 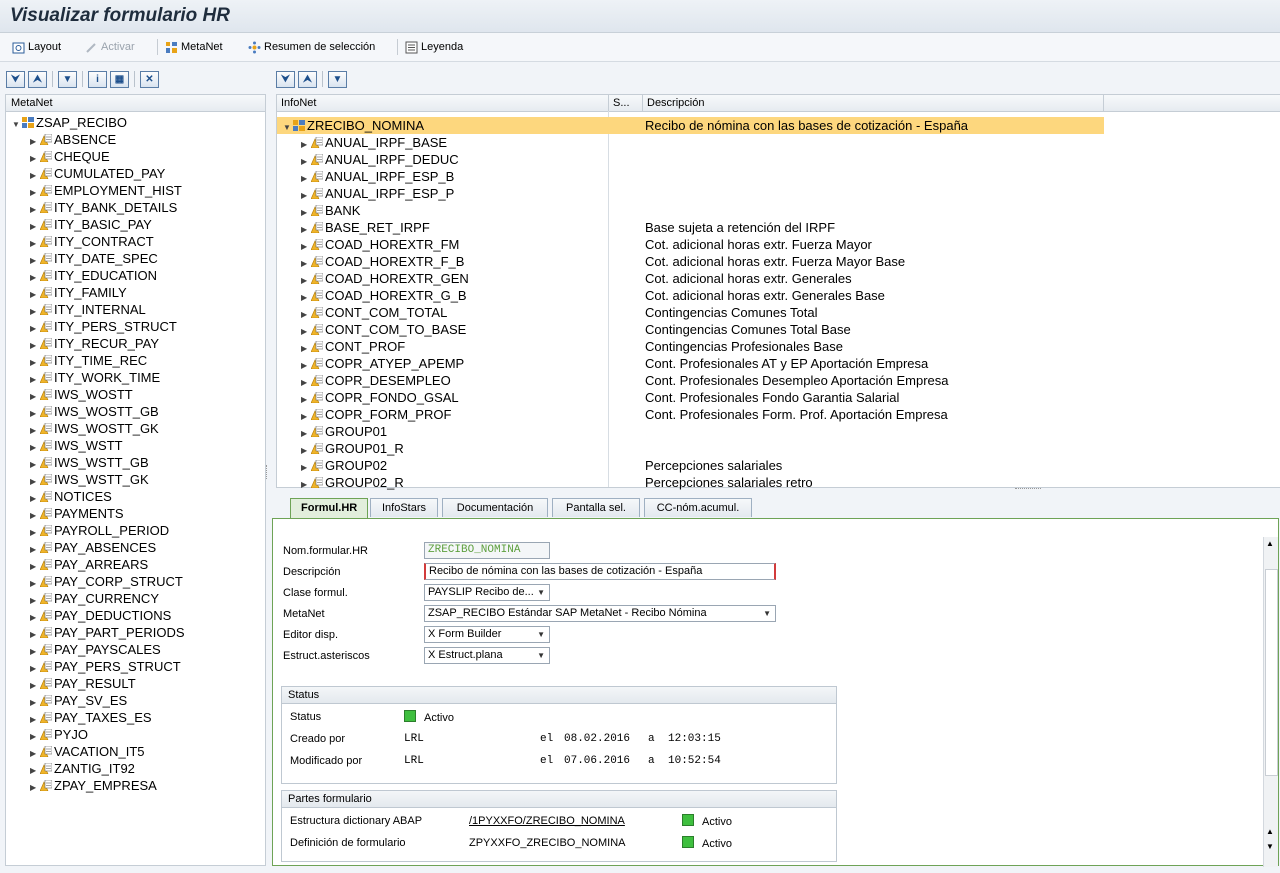 What do you see at coordinates (194, 47) in the screenshot?
I see `metanet-button: MetaNet` at bounding box center [194, 47].